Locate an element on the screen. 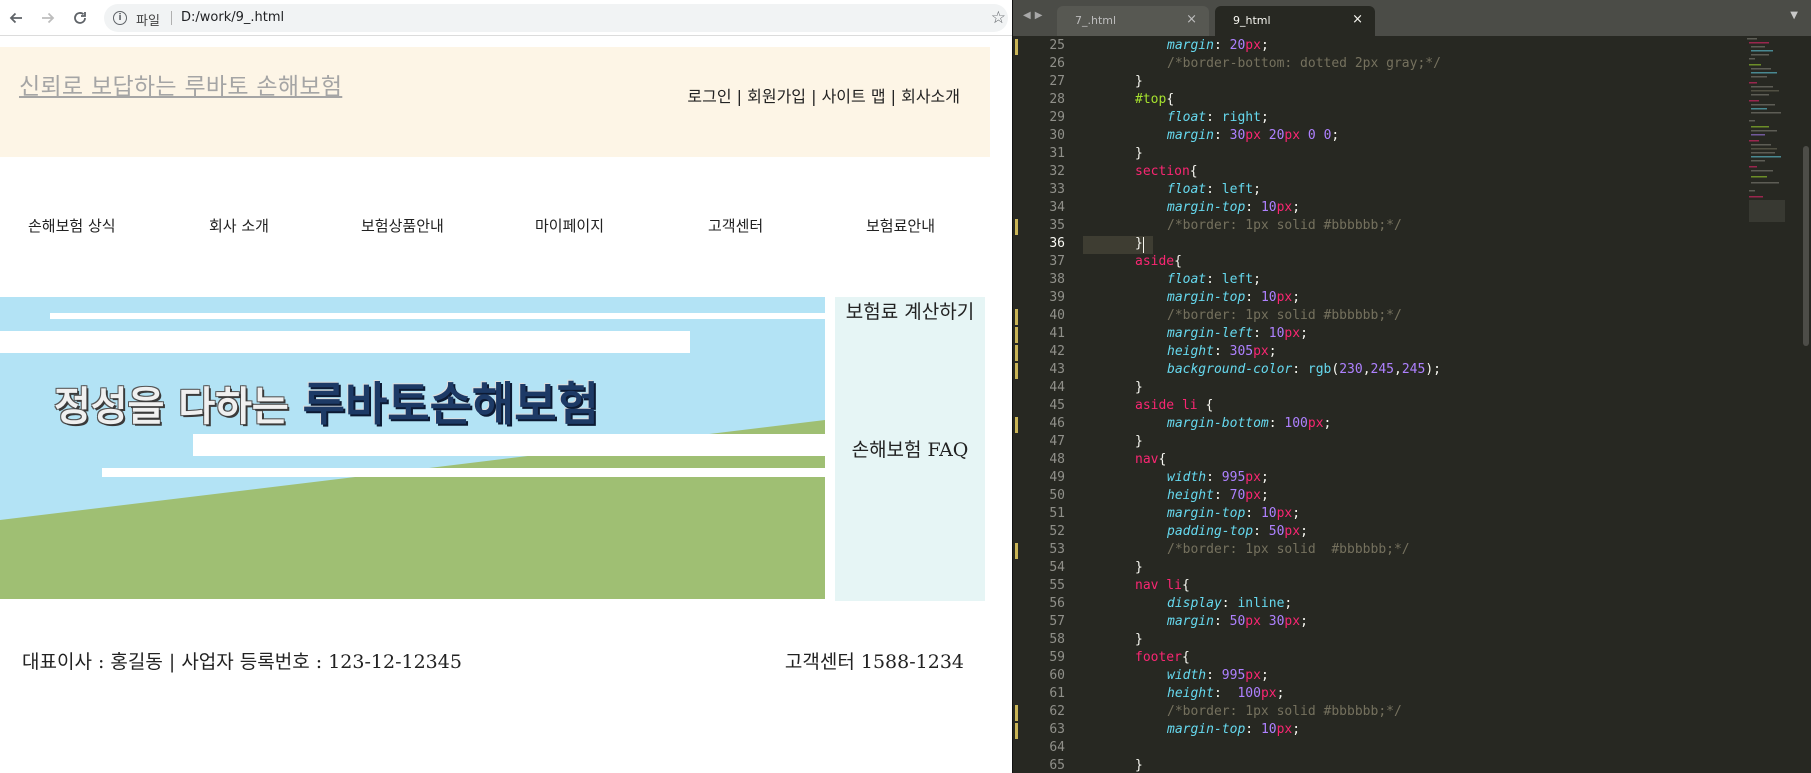 This screenshot has width=1811, height=773. nav-item-company: 회사 소개 is located at coordinates (239, 225).